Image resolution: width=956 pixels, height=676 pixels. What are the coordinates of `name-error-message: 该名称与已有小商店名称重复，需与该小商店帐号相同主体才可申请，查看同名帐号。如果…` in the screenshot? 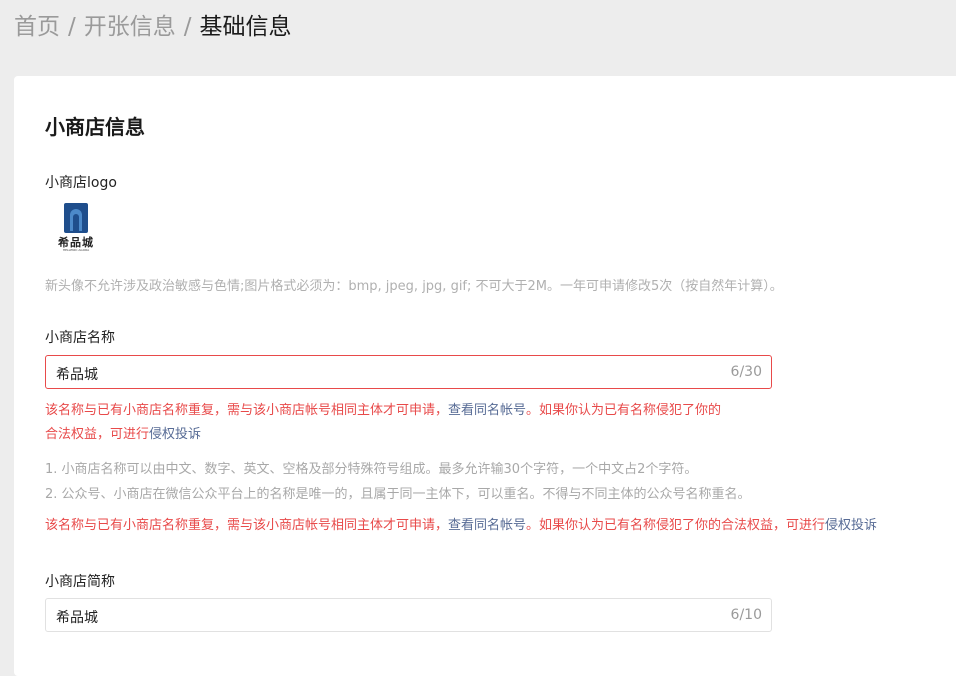 It's located at (383, 423).